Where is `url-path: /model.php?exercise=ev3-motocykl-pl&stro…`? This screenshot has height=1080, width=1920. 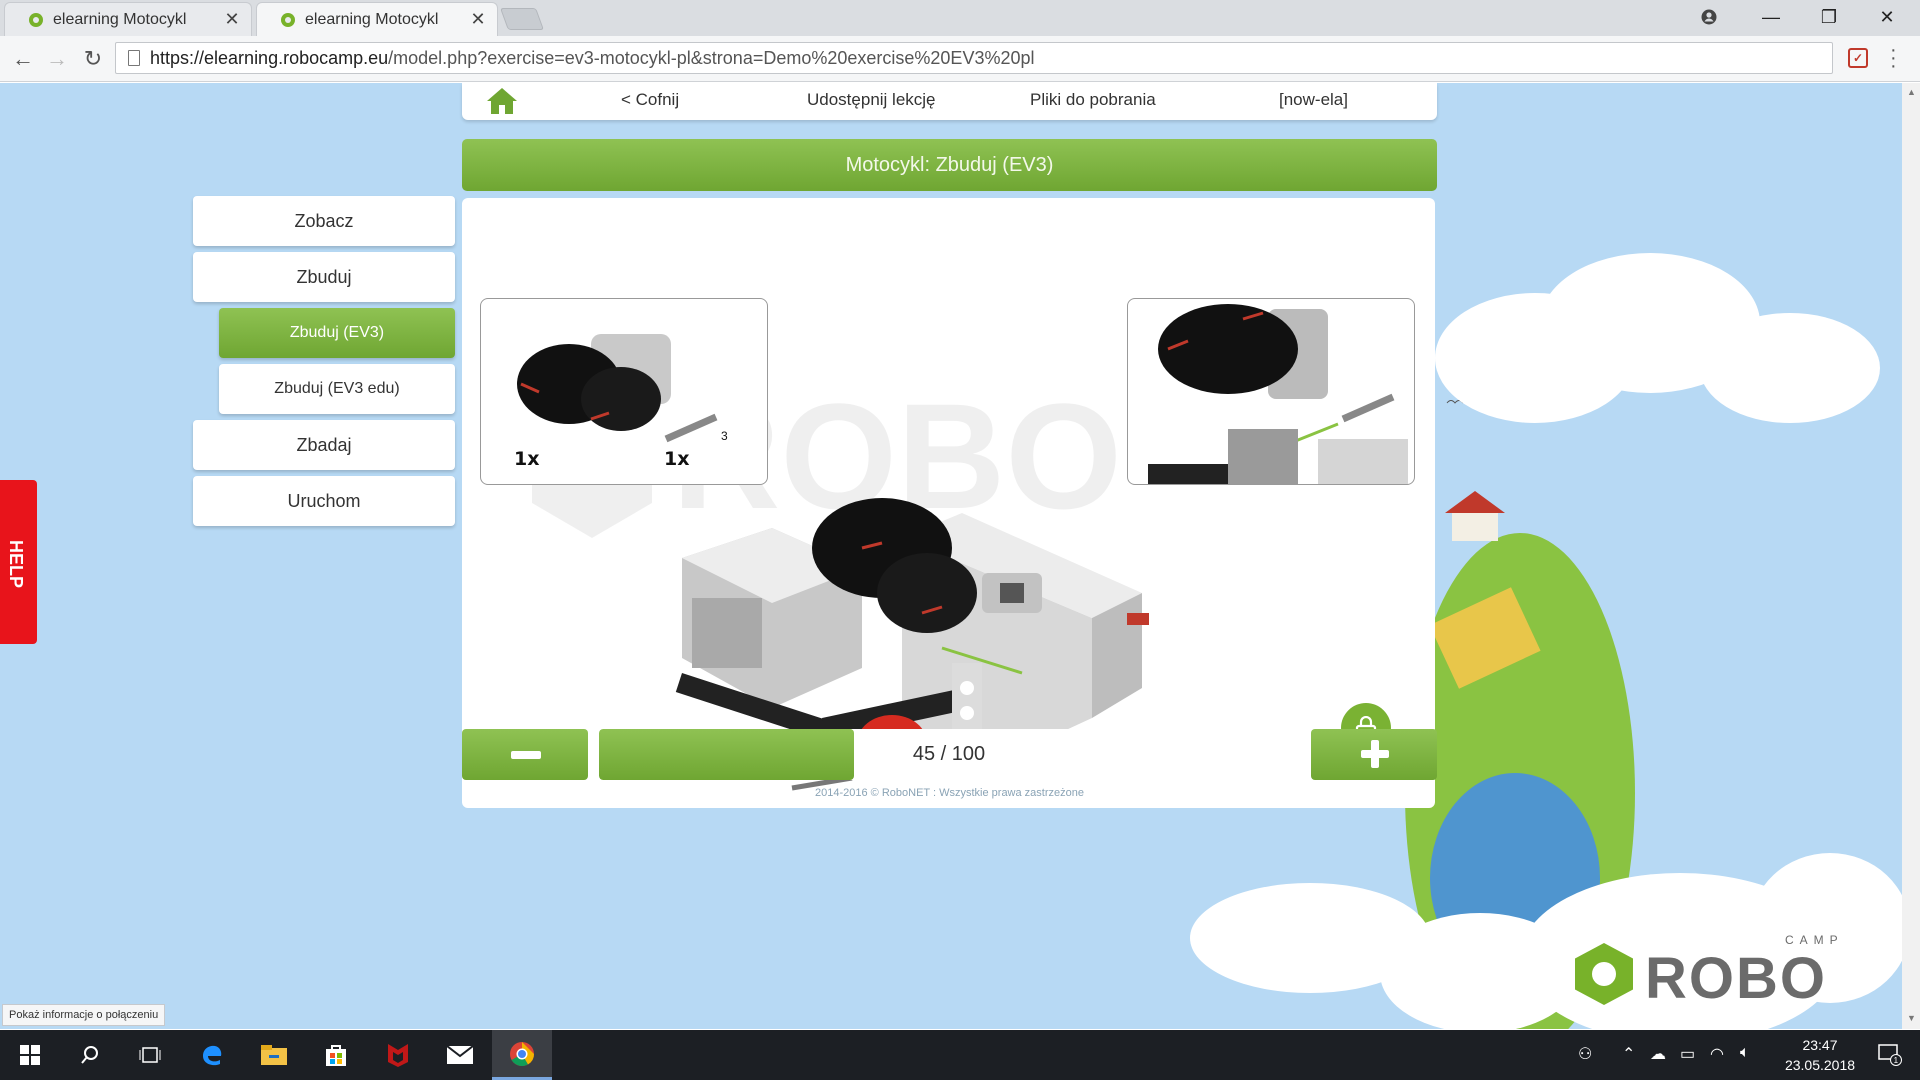
url-path: /model.php?exercise=ev3-motocykl-pl&stro… is located at coordinates (711, 57).